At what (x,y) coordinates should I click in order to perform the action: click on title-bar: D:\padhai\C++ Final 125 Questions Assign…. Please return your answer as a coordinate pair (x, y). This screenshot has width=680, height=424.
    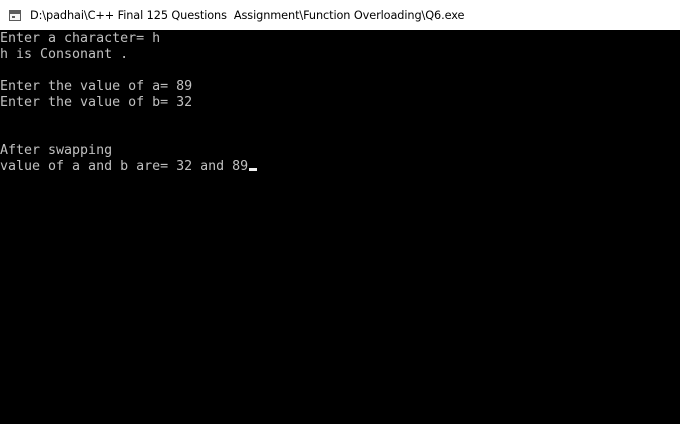
    Looking at the image, I should click on (340, 15).